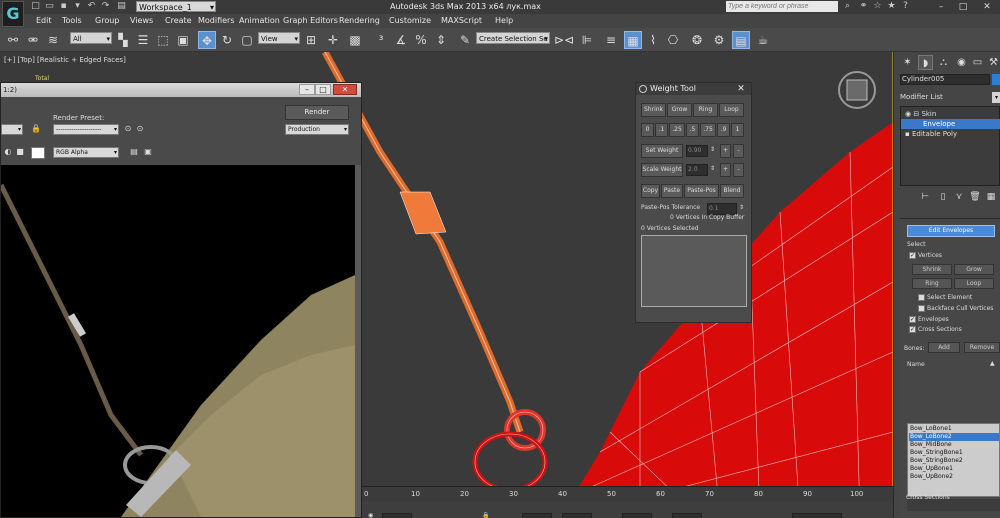 Image resolution: width=1000 pixels, height=518 pixels. Describe the element at coordinates (963, 7) in the screenshot. I see `maximize-icon: □` at that location.